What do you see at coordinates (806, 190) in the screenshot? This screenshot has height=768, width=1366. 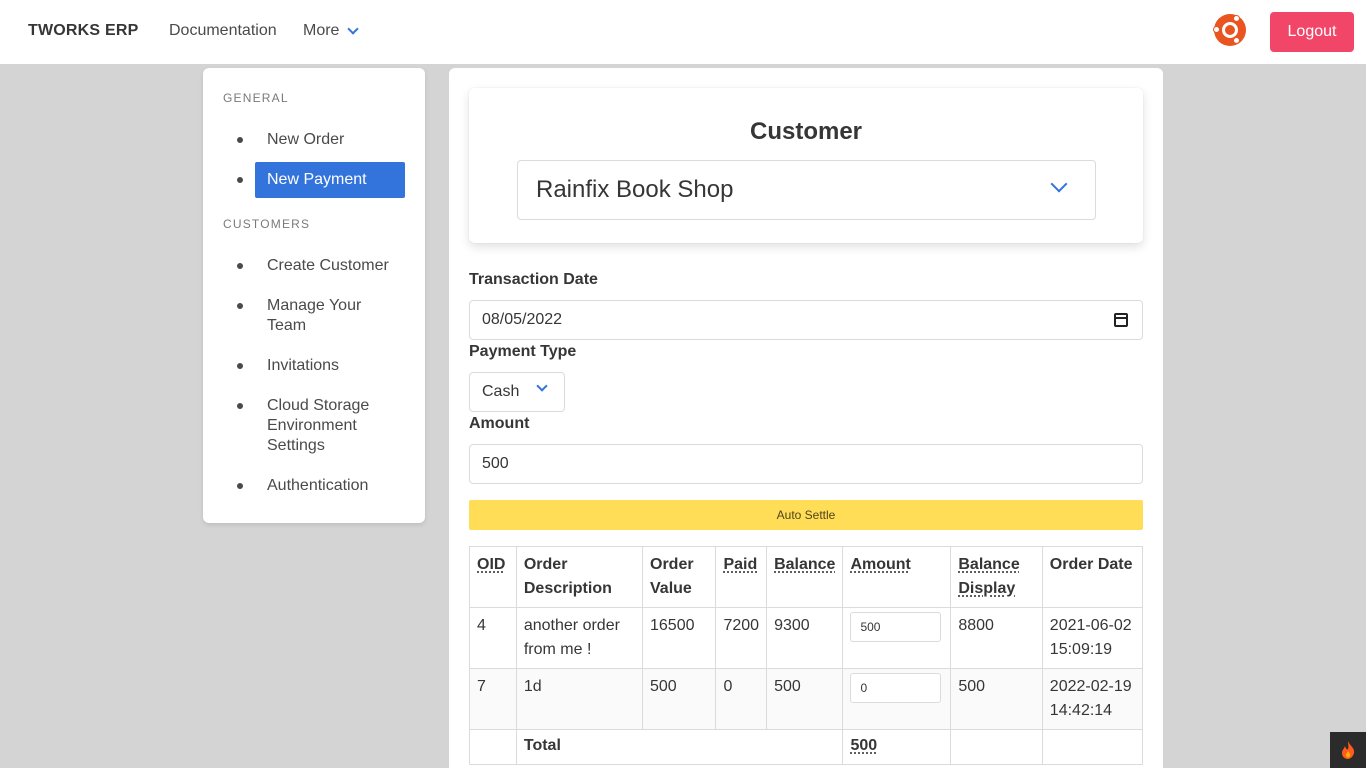 I see `customer-select: Rainfix Book Shop` at bounding box center [806, 190].